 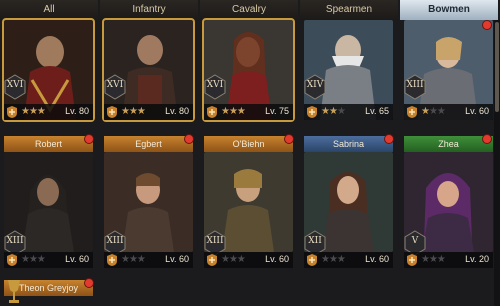 I want to click on hero-card: XIII ★★★ Lv. 60, so click(x=448, y=72).